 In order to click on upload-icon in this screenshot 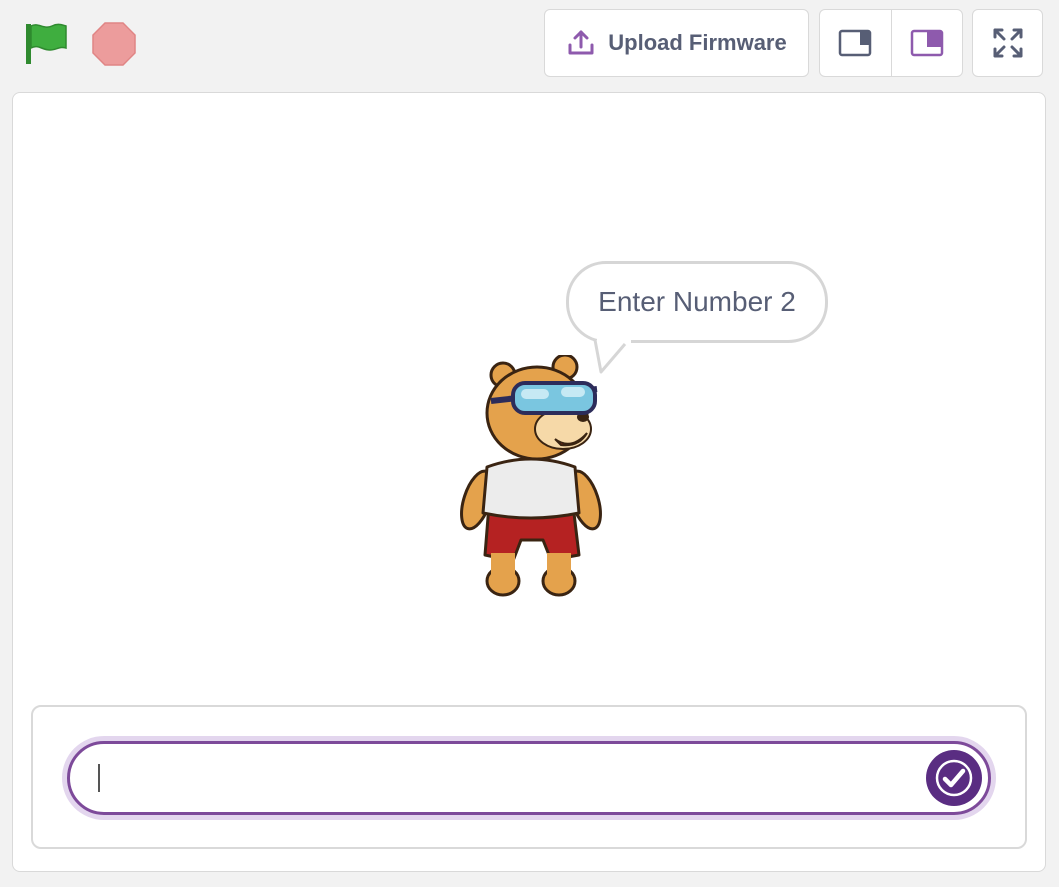, I will do `click(581, 42)`.